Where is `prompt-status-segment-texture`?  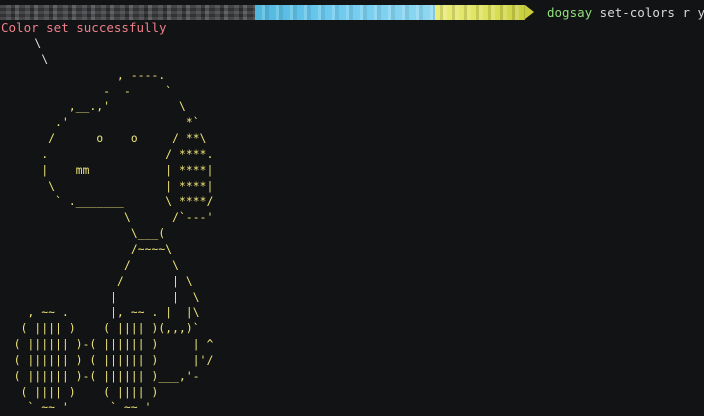 prompt-status-segment-texture is located at coordinates (480, 12).